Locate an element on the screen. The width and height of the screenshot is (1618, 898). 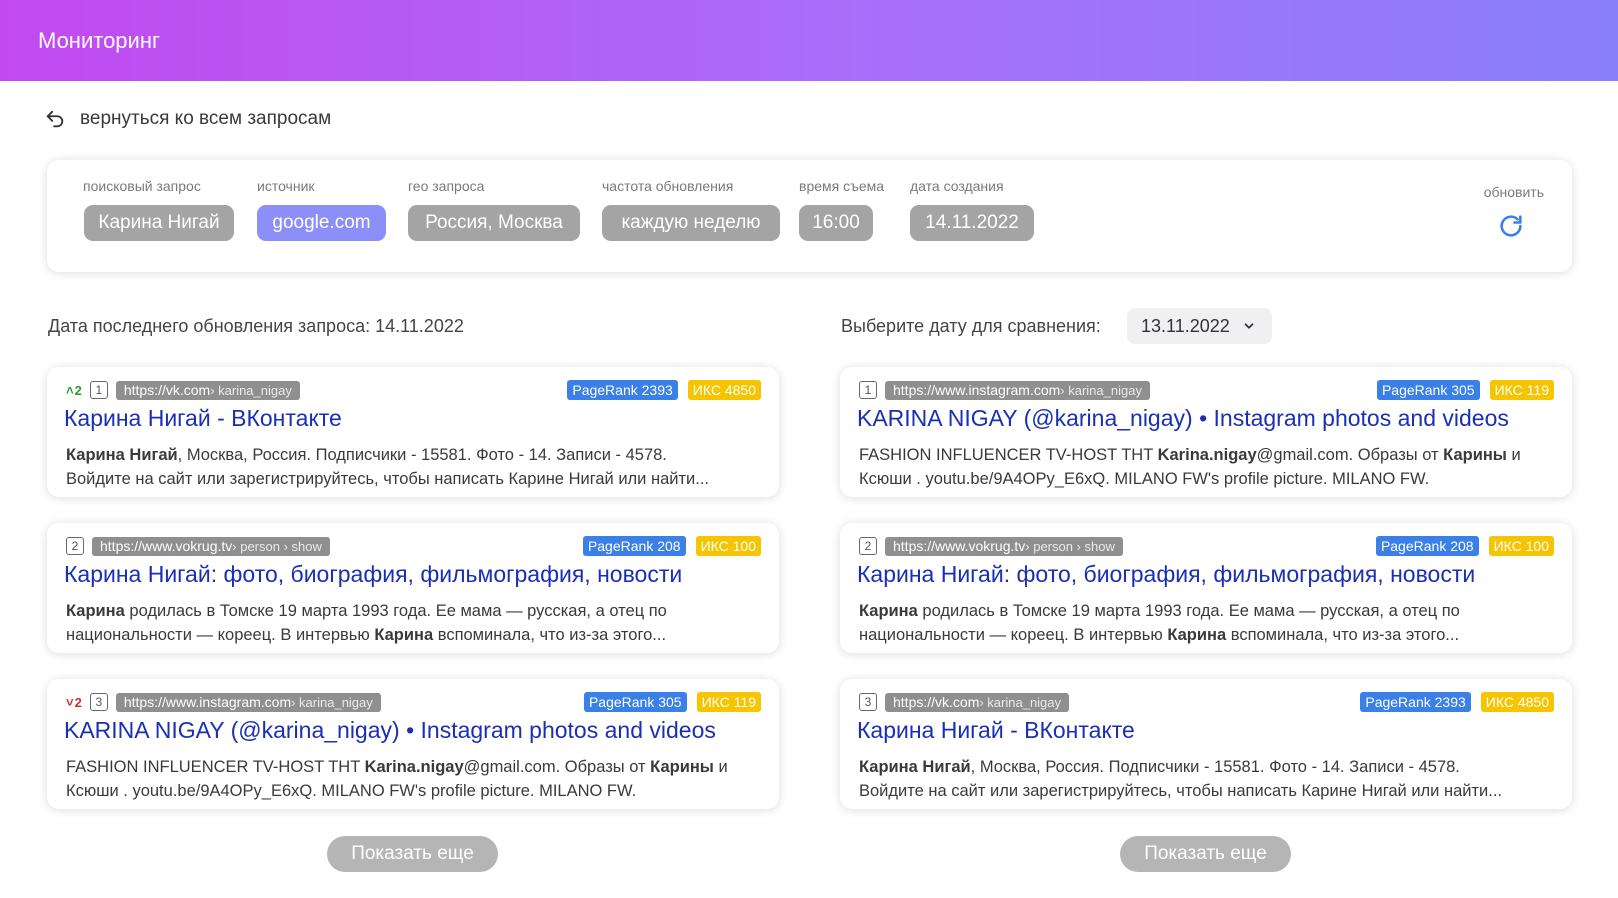
param-time-label: время съема is located at coordinates (842, 186).